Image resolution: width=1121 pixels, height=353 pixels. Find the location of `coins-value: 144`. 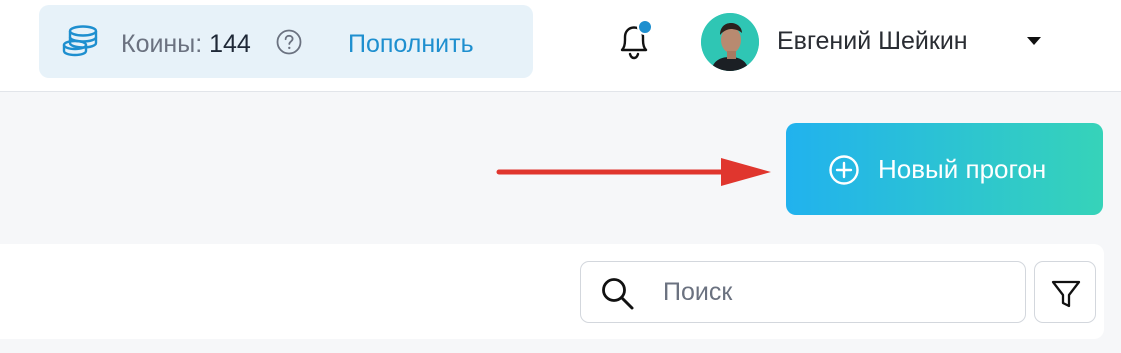

coins-value: 144 is located at coordinates (230, 44).